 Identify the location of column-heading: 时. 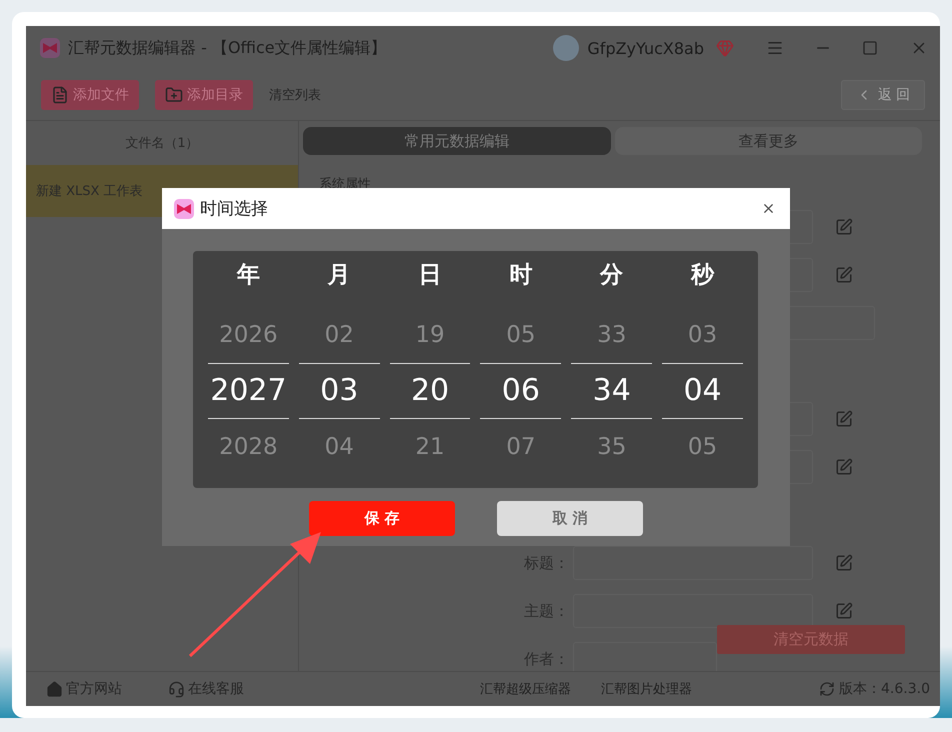
(520, 275).